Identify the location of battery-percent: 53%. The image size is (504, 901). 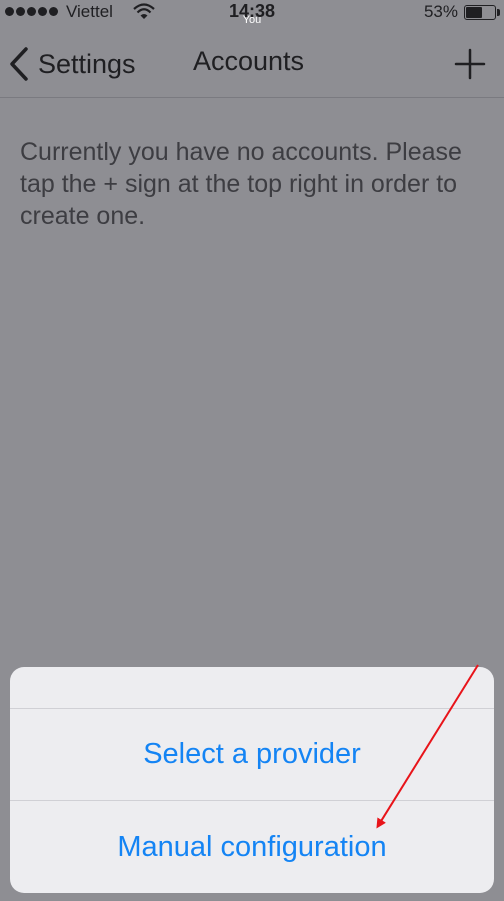
(440, 11).